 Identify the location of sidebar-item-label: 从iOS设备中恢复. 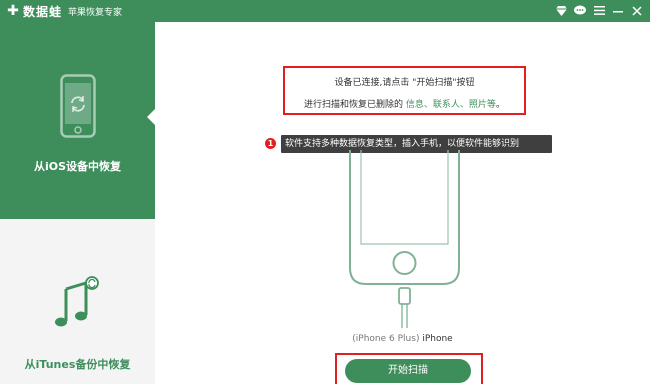
(77, 166).